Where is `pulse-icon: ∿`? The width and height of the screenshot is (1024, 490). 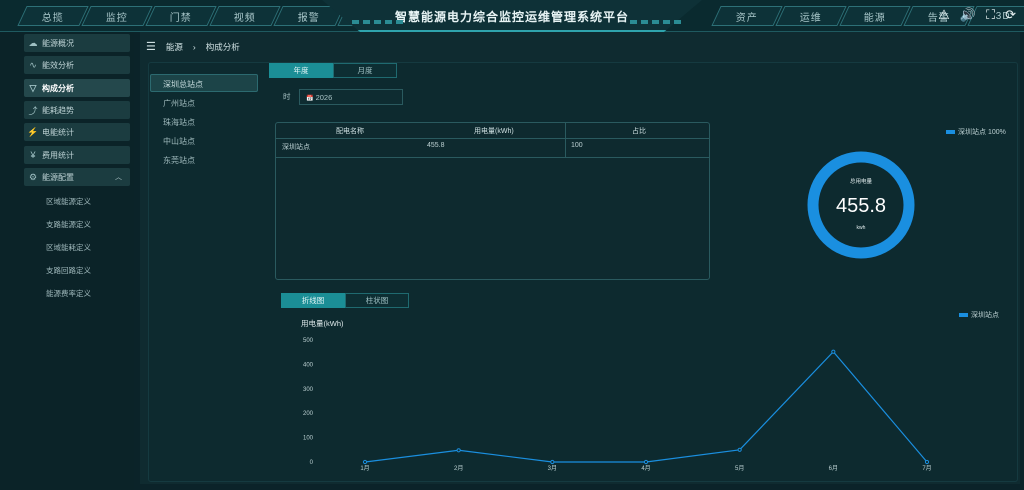
pulse-icon: ∿ is located at coordinates (33, 64).